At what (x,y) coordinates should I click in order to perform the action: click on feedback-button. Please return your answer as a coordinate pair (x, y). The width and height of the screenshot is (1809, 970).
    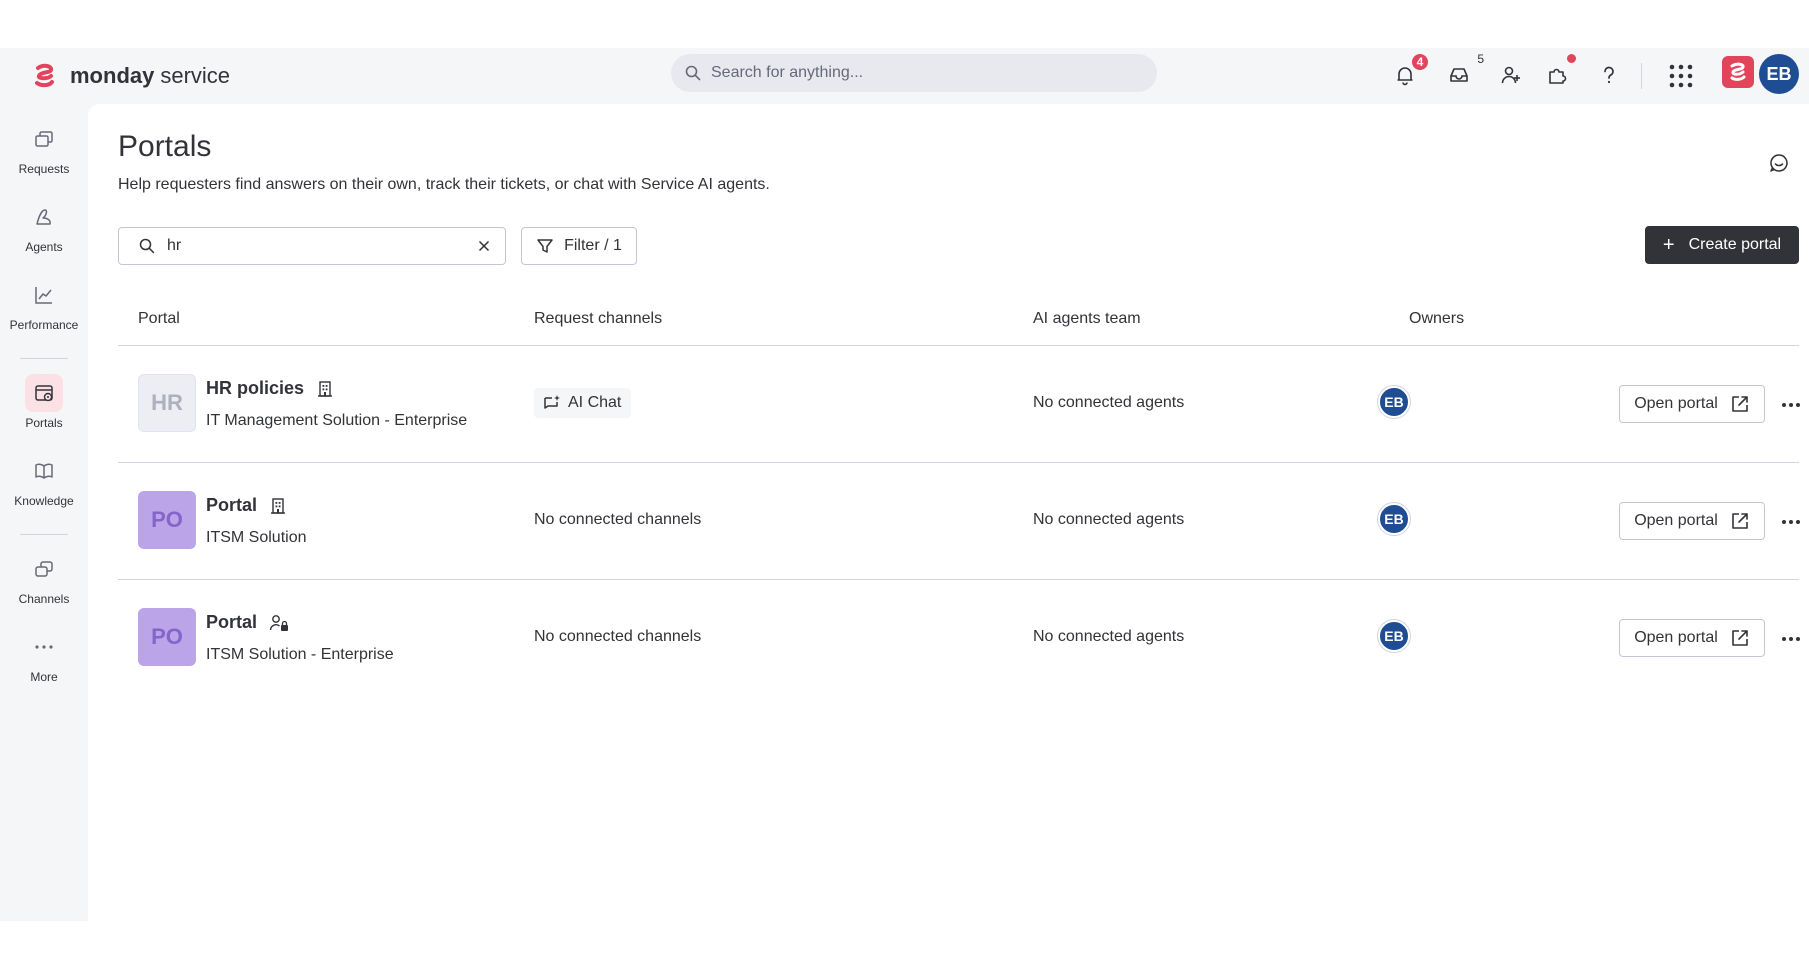
    Looking at the image, I should click on (1780, 164).